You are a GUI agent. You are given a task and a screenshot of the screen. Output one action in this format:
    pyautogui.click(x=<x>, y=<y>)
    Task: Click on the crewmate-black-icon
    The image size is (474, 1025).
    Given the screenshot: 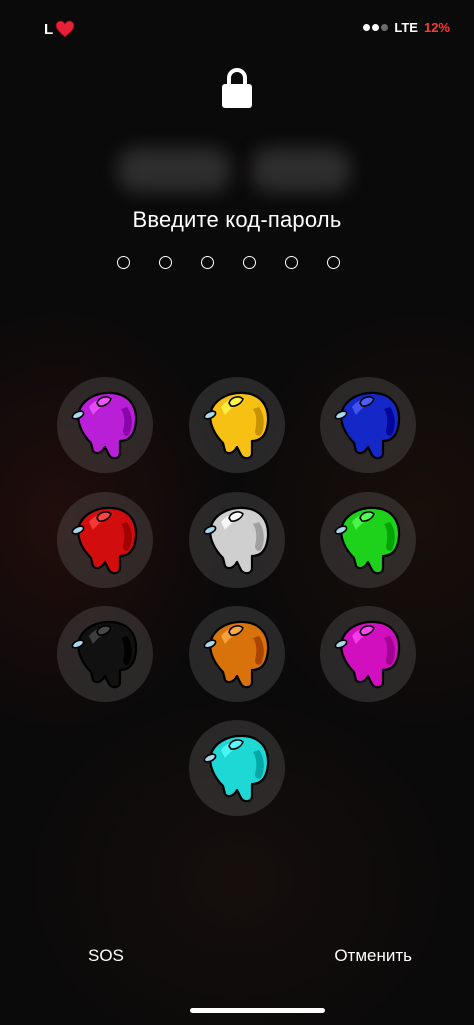 What is the action you would take?
    pyautogui.click(x=104, y=654)
    